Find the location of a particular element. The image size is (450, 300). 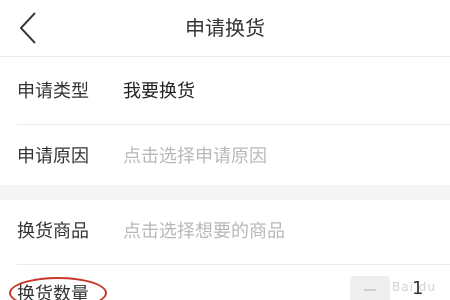

quantity-label: 换货数量 is located at coordinates (53, 292).